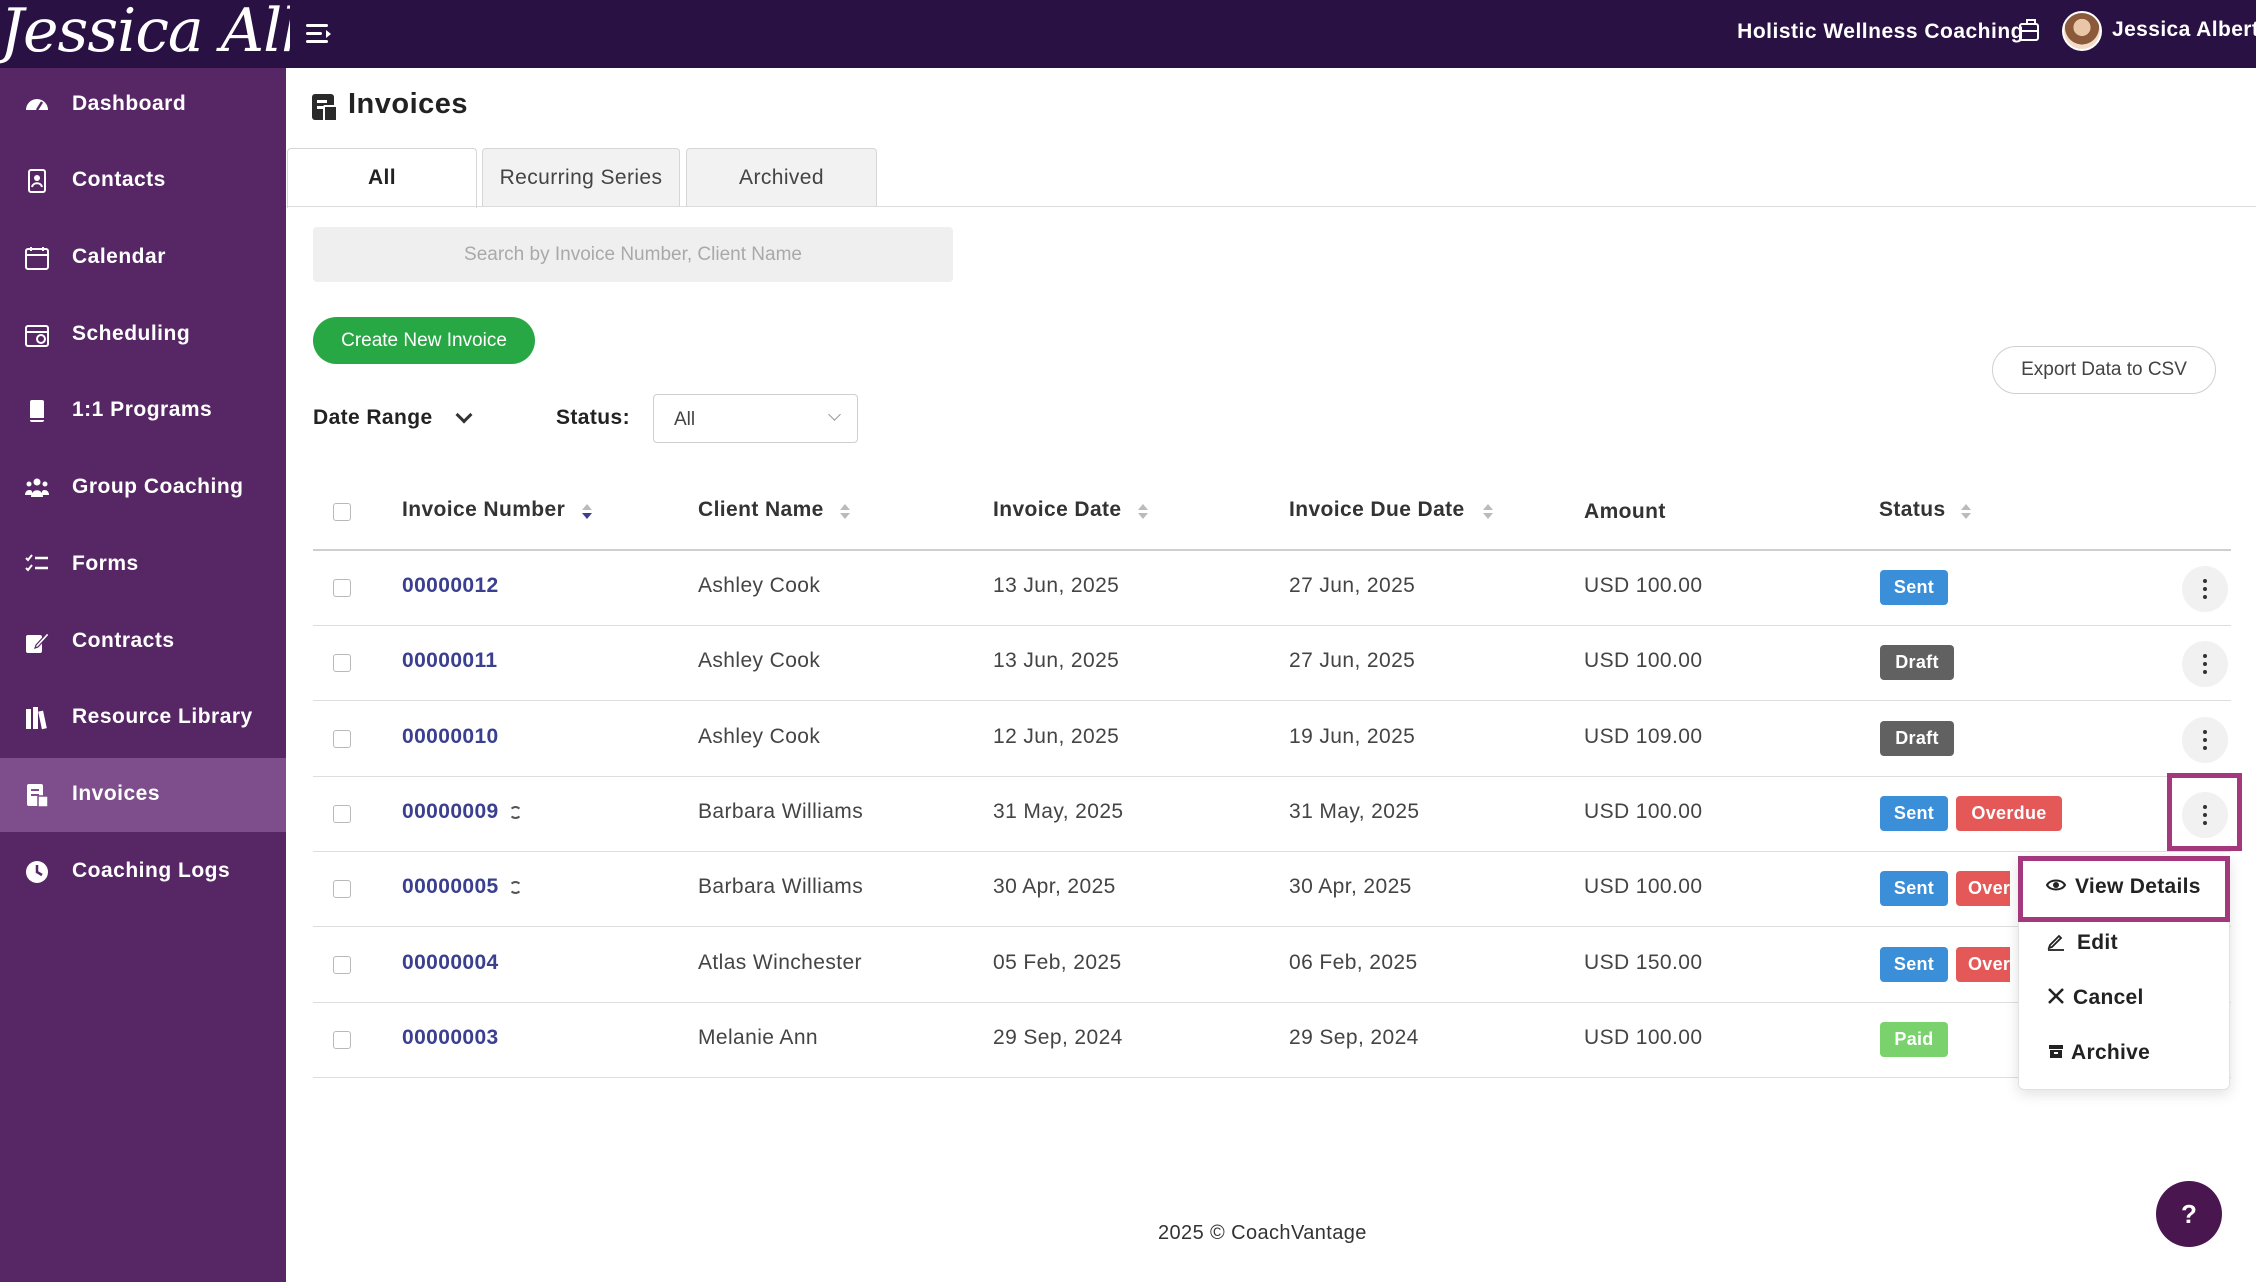  I want to click on invoice-number-cell: 00000005, so click(462, 887).